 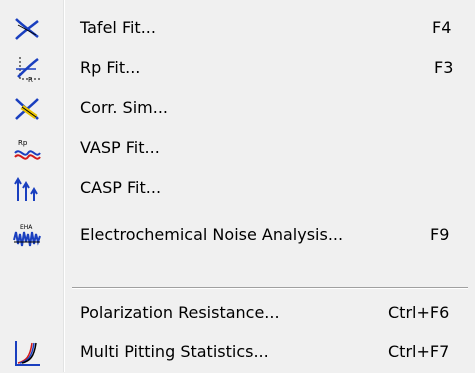 I want to click on multi-pitting-icon, so click(x=27, y=353).